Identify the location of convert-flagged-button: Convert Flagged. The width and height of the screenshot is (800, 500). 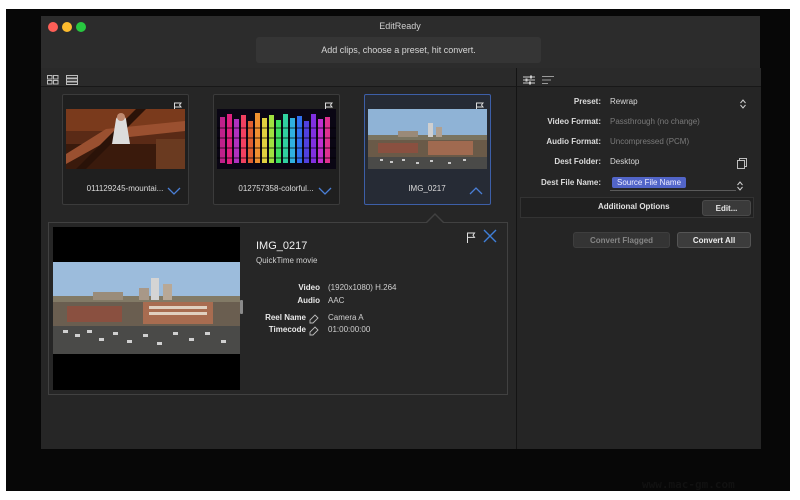
(621, 240).